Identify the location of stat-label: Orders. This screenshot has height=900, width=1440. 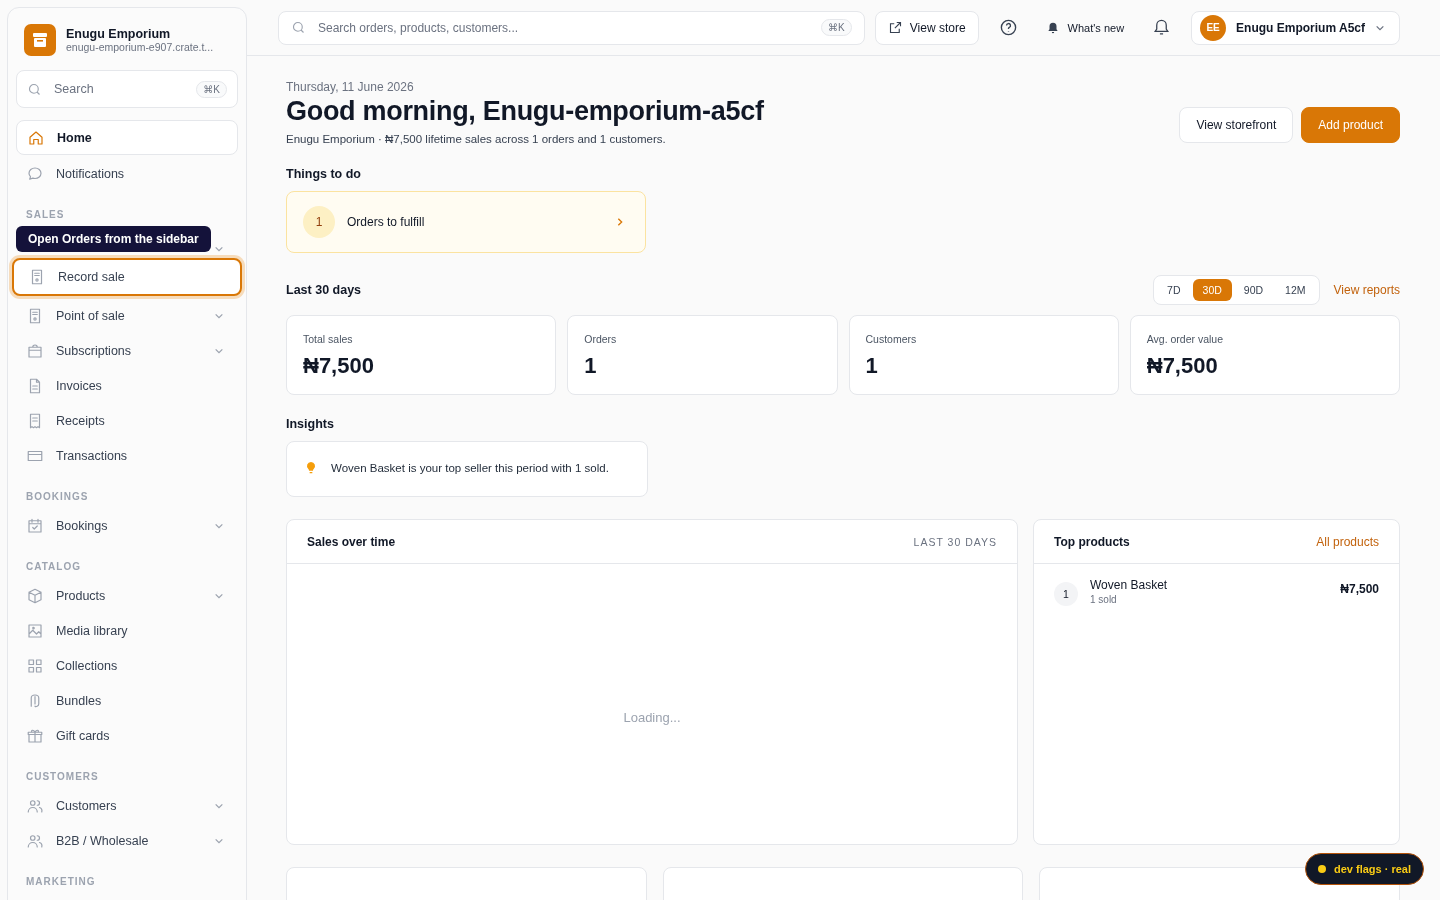
(601, 339).